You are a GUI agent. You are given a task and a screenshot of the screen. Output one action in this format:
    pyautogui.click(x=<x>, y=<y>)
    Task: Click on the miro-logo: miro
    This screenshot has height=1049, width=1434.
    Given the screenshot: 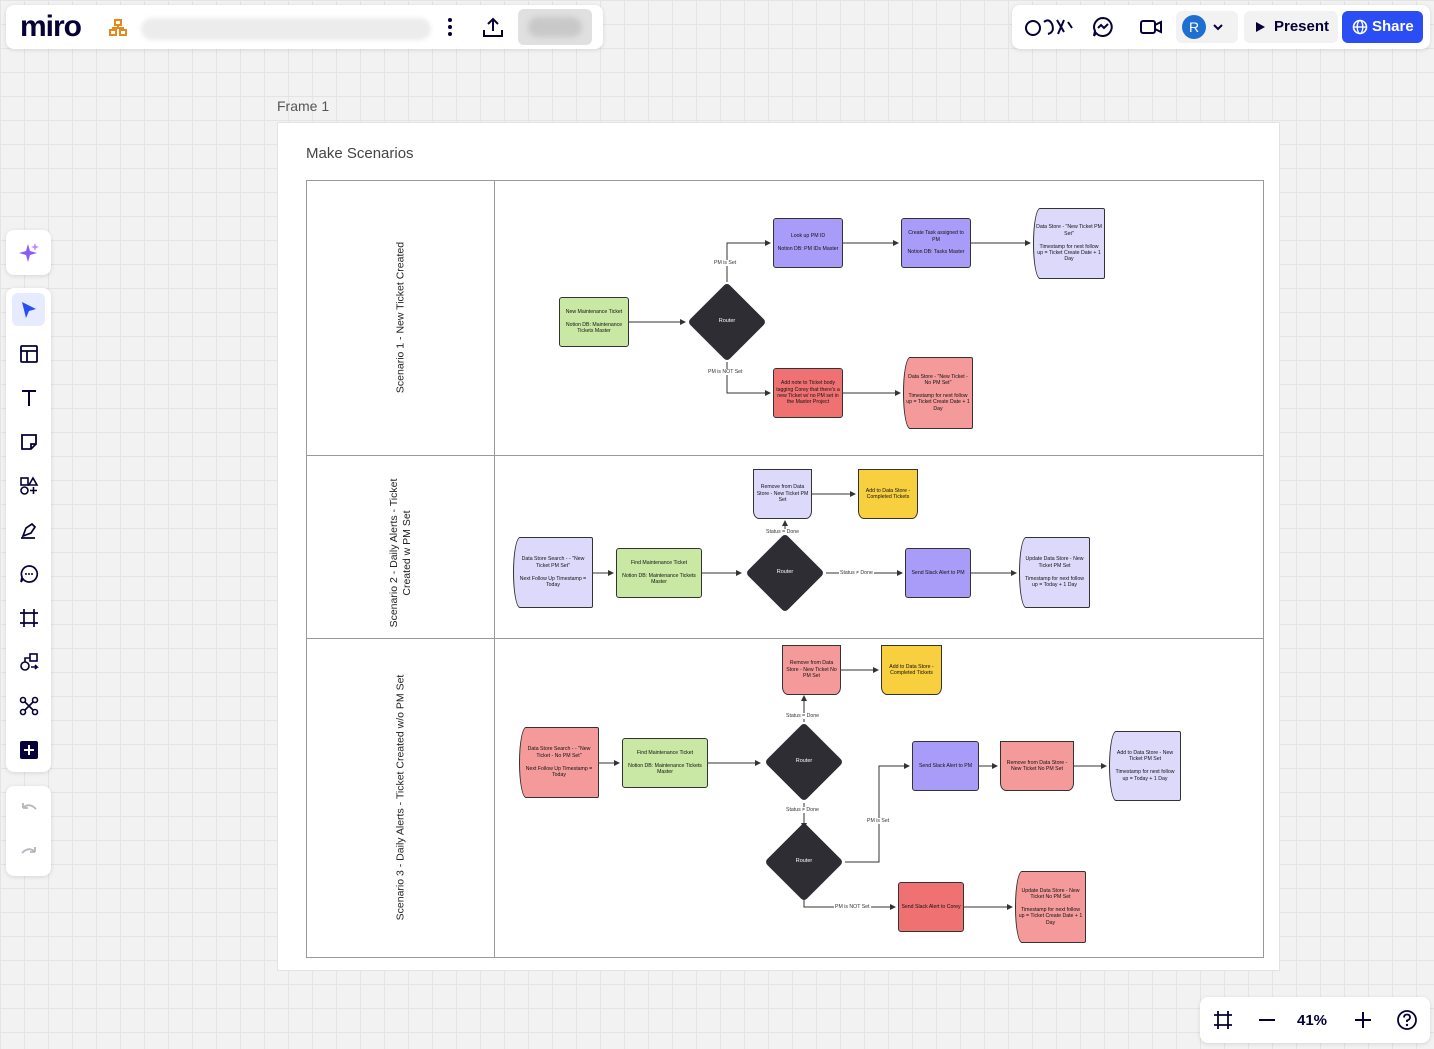 What is the action you would take?
    pyautogui.click(x=51, y=27)
    